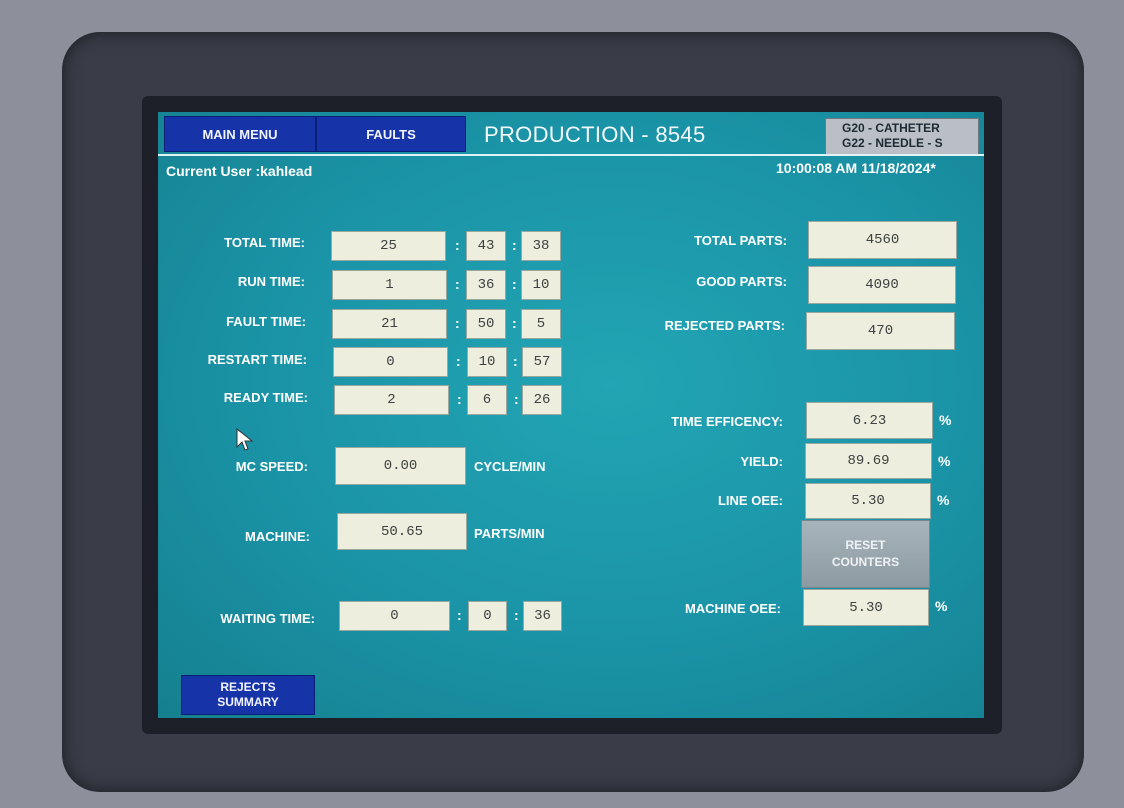 The width and height of the screenshot is (1124, 808). What do you see at coordinates (750, 500) in the screenshot?
I see `line-oee-label: LINE OEE:` at bounding box center [750, 500].